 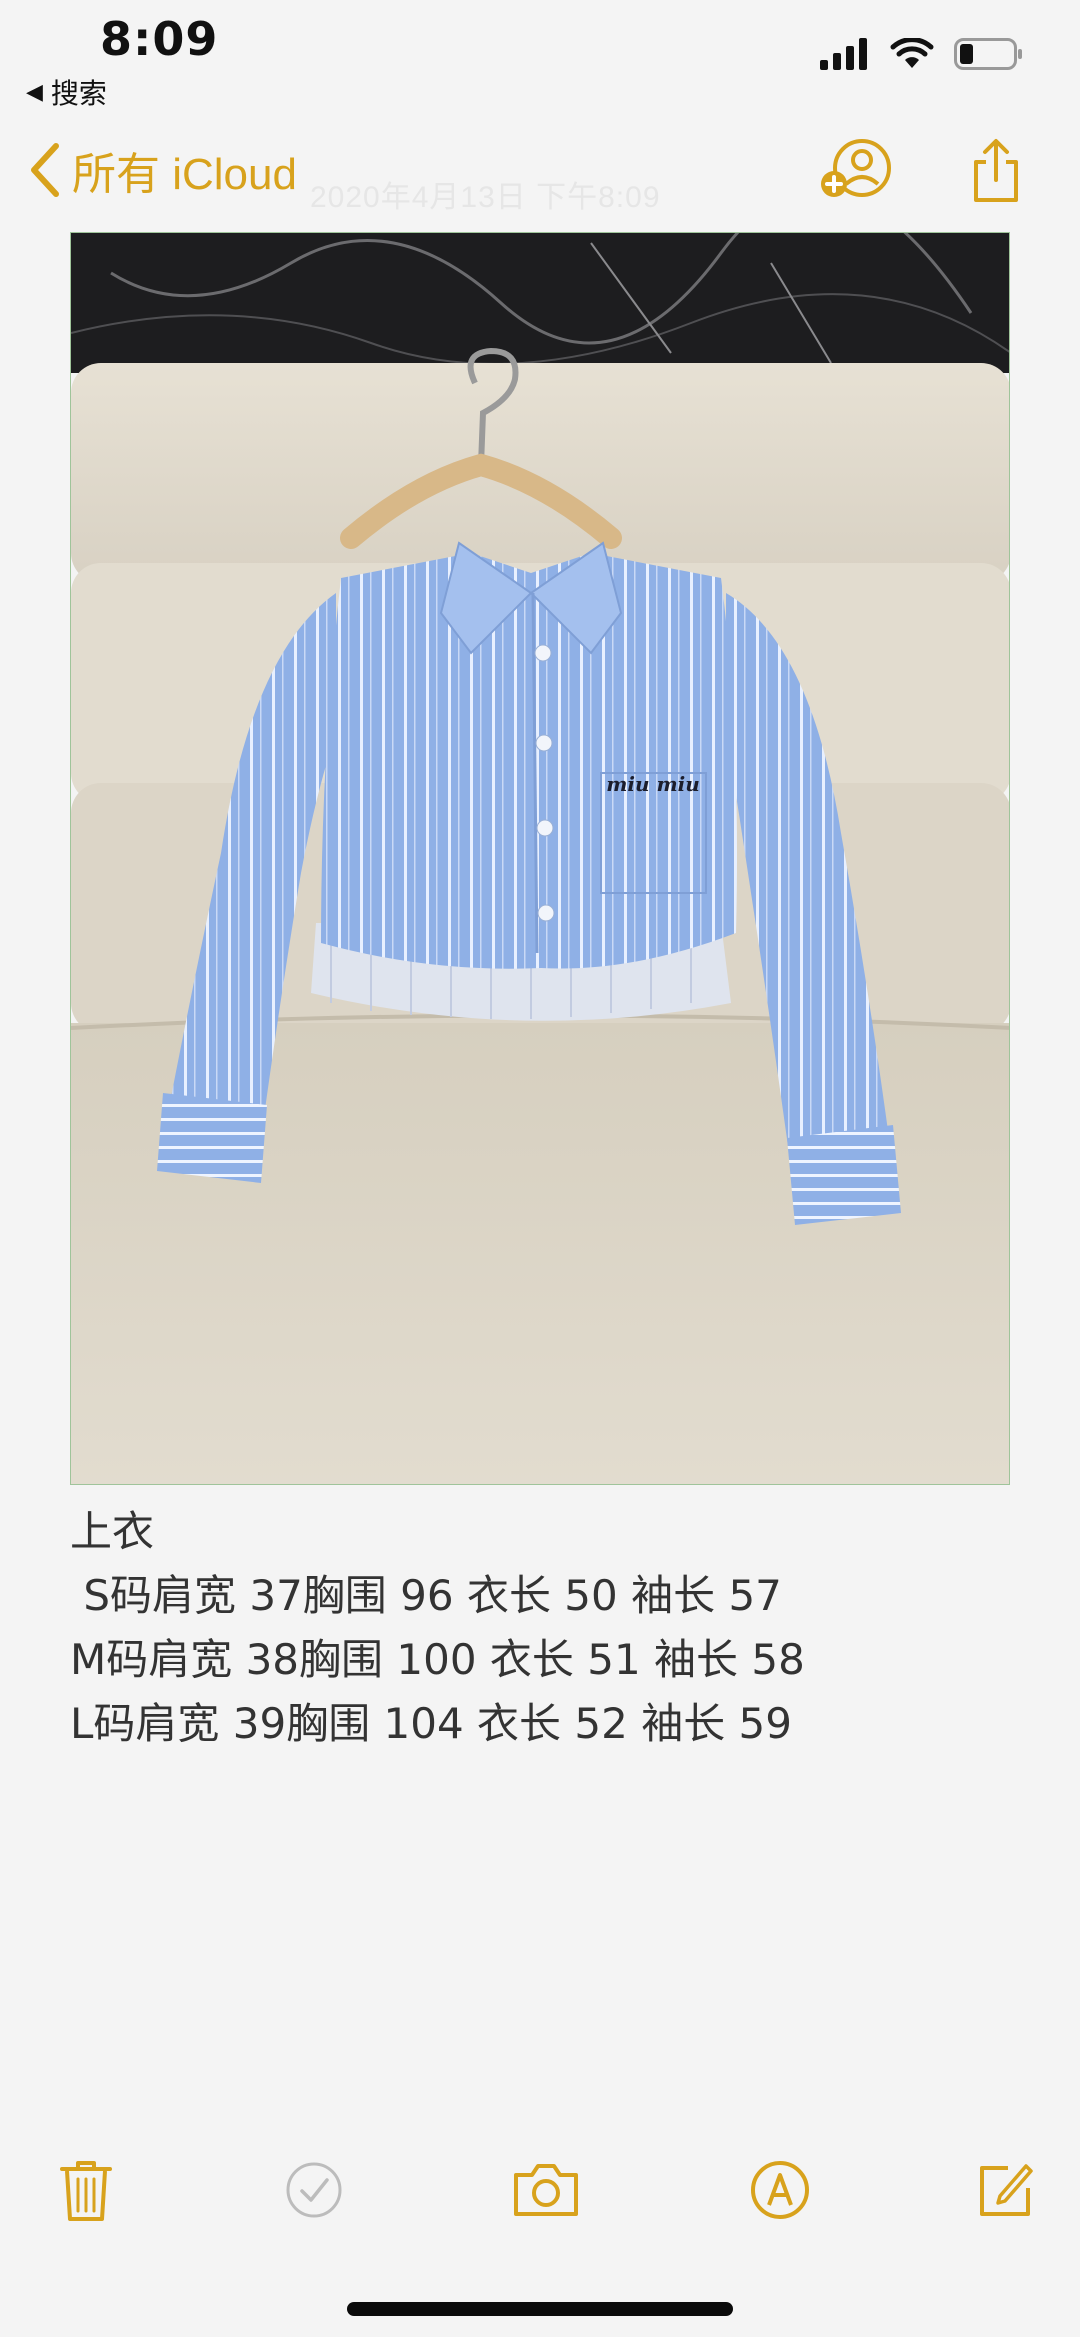 I want to click on delete-note-button, so click(x=86, y=2190).